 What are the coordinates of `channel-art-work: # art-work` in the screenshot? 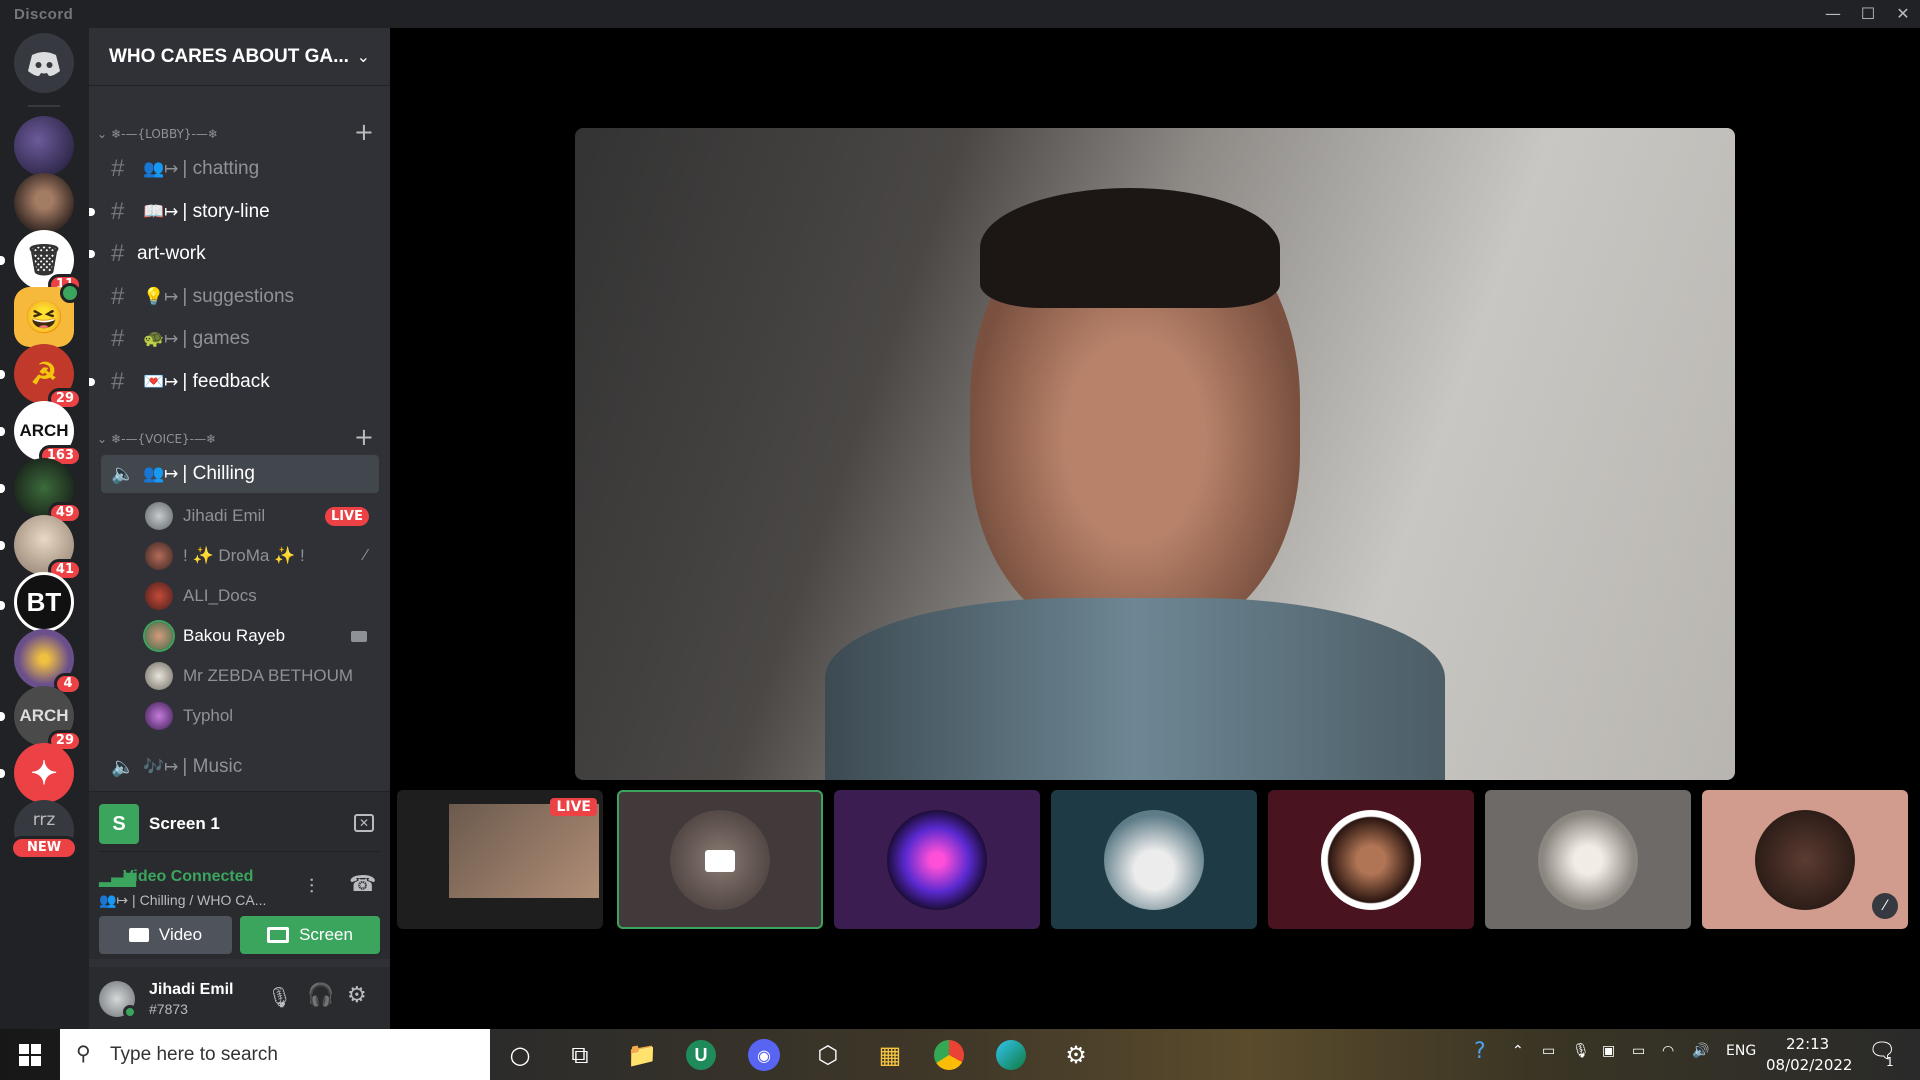 It's located at (234, 254).